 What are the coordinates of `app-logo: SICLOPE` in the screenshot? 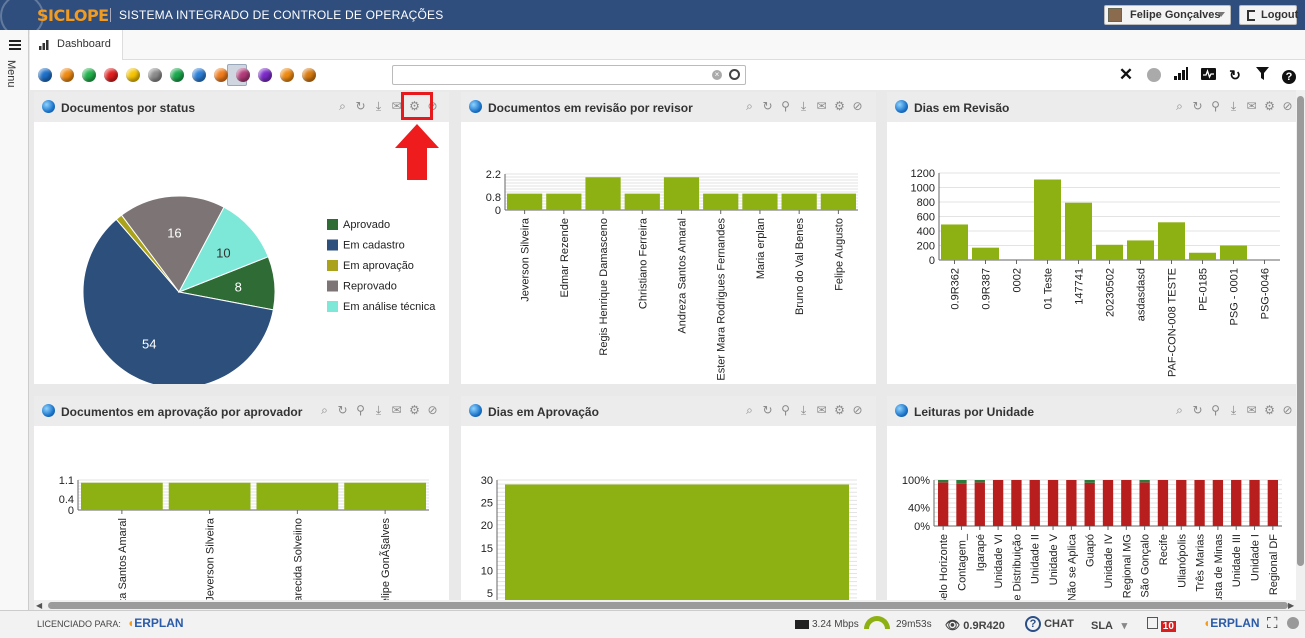 It's located at (73, 15).